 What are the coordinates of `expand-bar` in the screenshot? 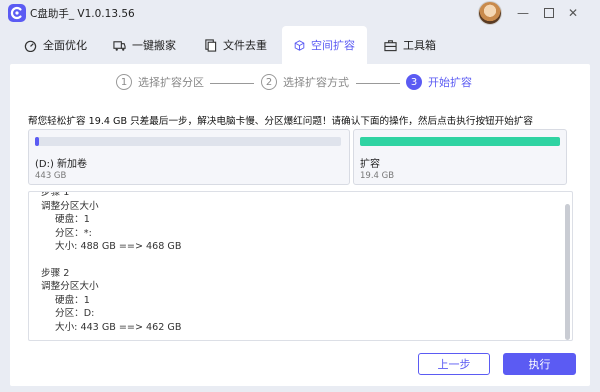 It's located at (460, 141).